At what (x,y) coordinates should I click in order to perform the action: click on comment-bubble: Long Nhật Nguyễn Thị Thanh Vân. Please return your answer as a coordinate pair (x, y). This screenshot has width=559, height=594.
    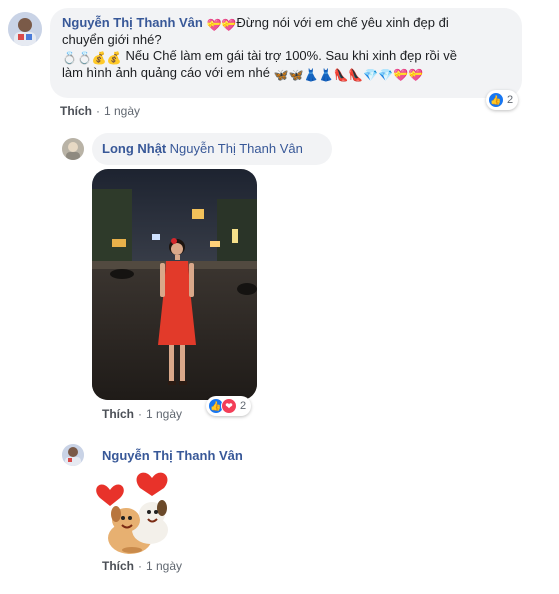
    Looking at the image, I should click on (212, 149).